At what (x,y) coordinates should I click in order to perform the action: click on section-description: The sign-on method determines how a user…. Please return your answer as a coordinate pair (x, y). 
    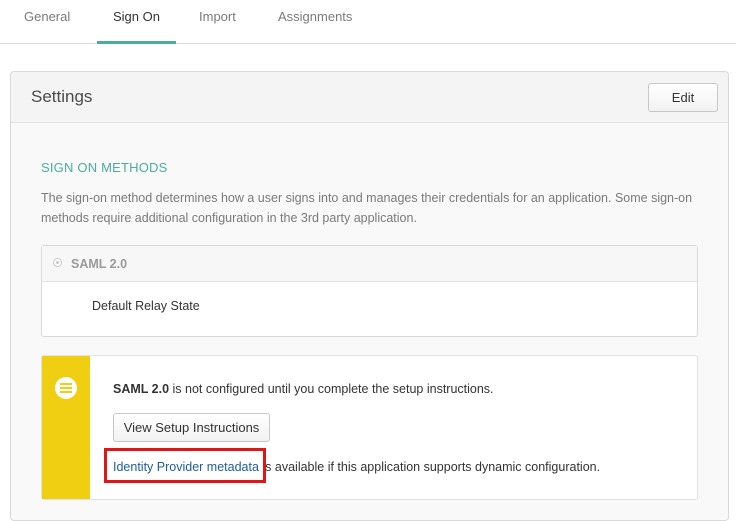
    Looking at the image, I should click on (367, 208).